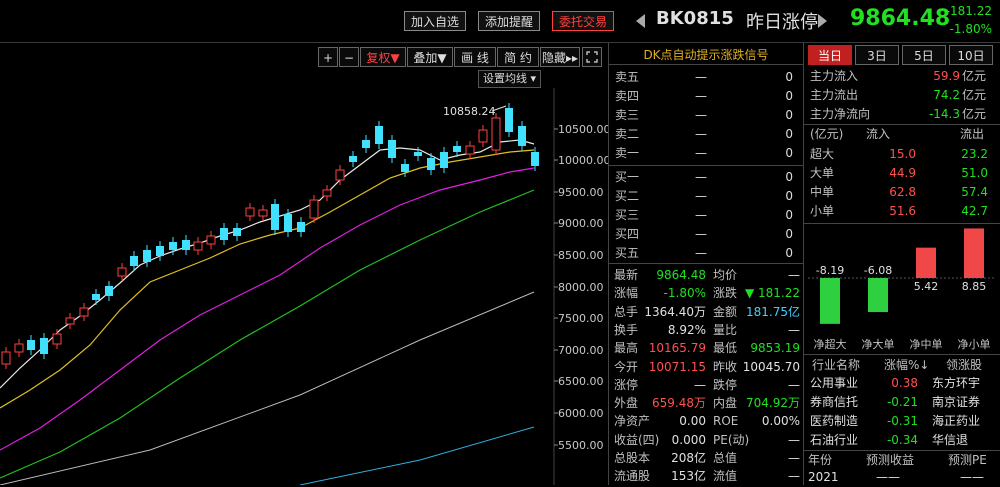 Image resolution: width=1000 pixels, height=487 pixels. What do you see at coordinates (581, 223) in the screenshot?
I see `price-axis-tick: 9000.00` at bounding box center [581, 223].